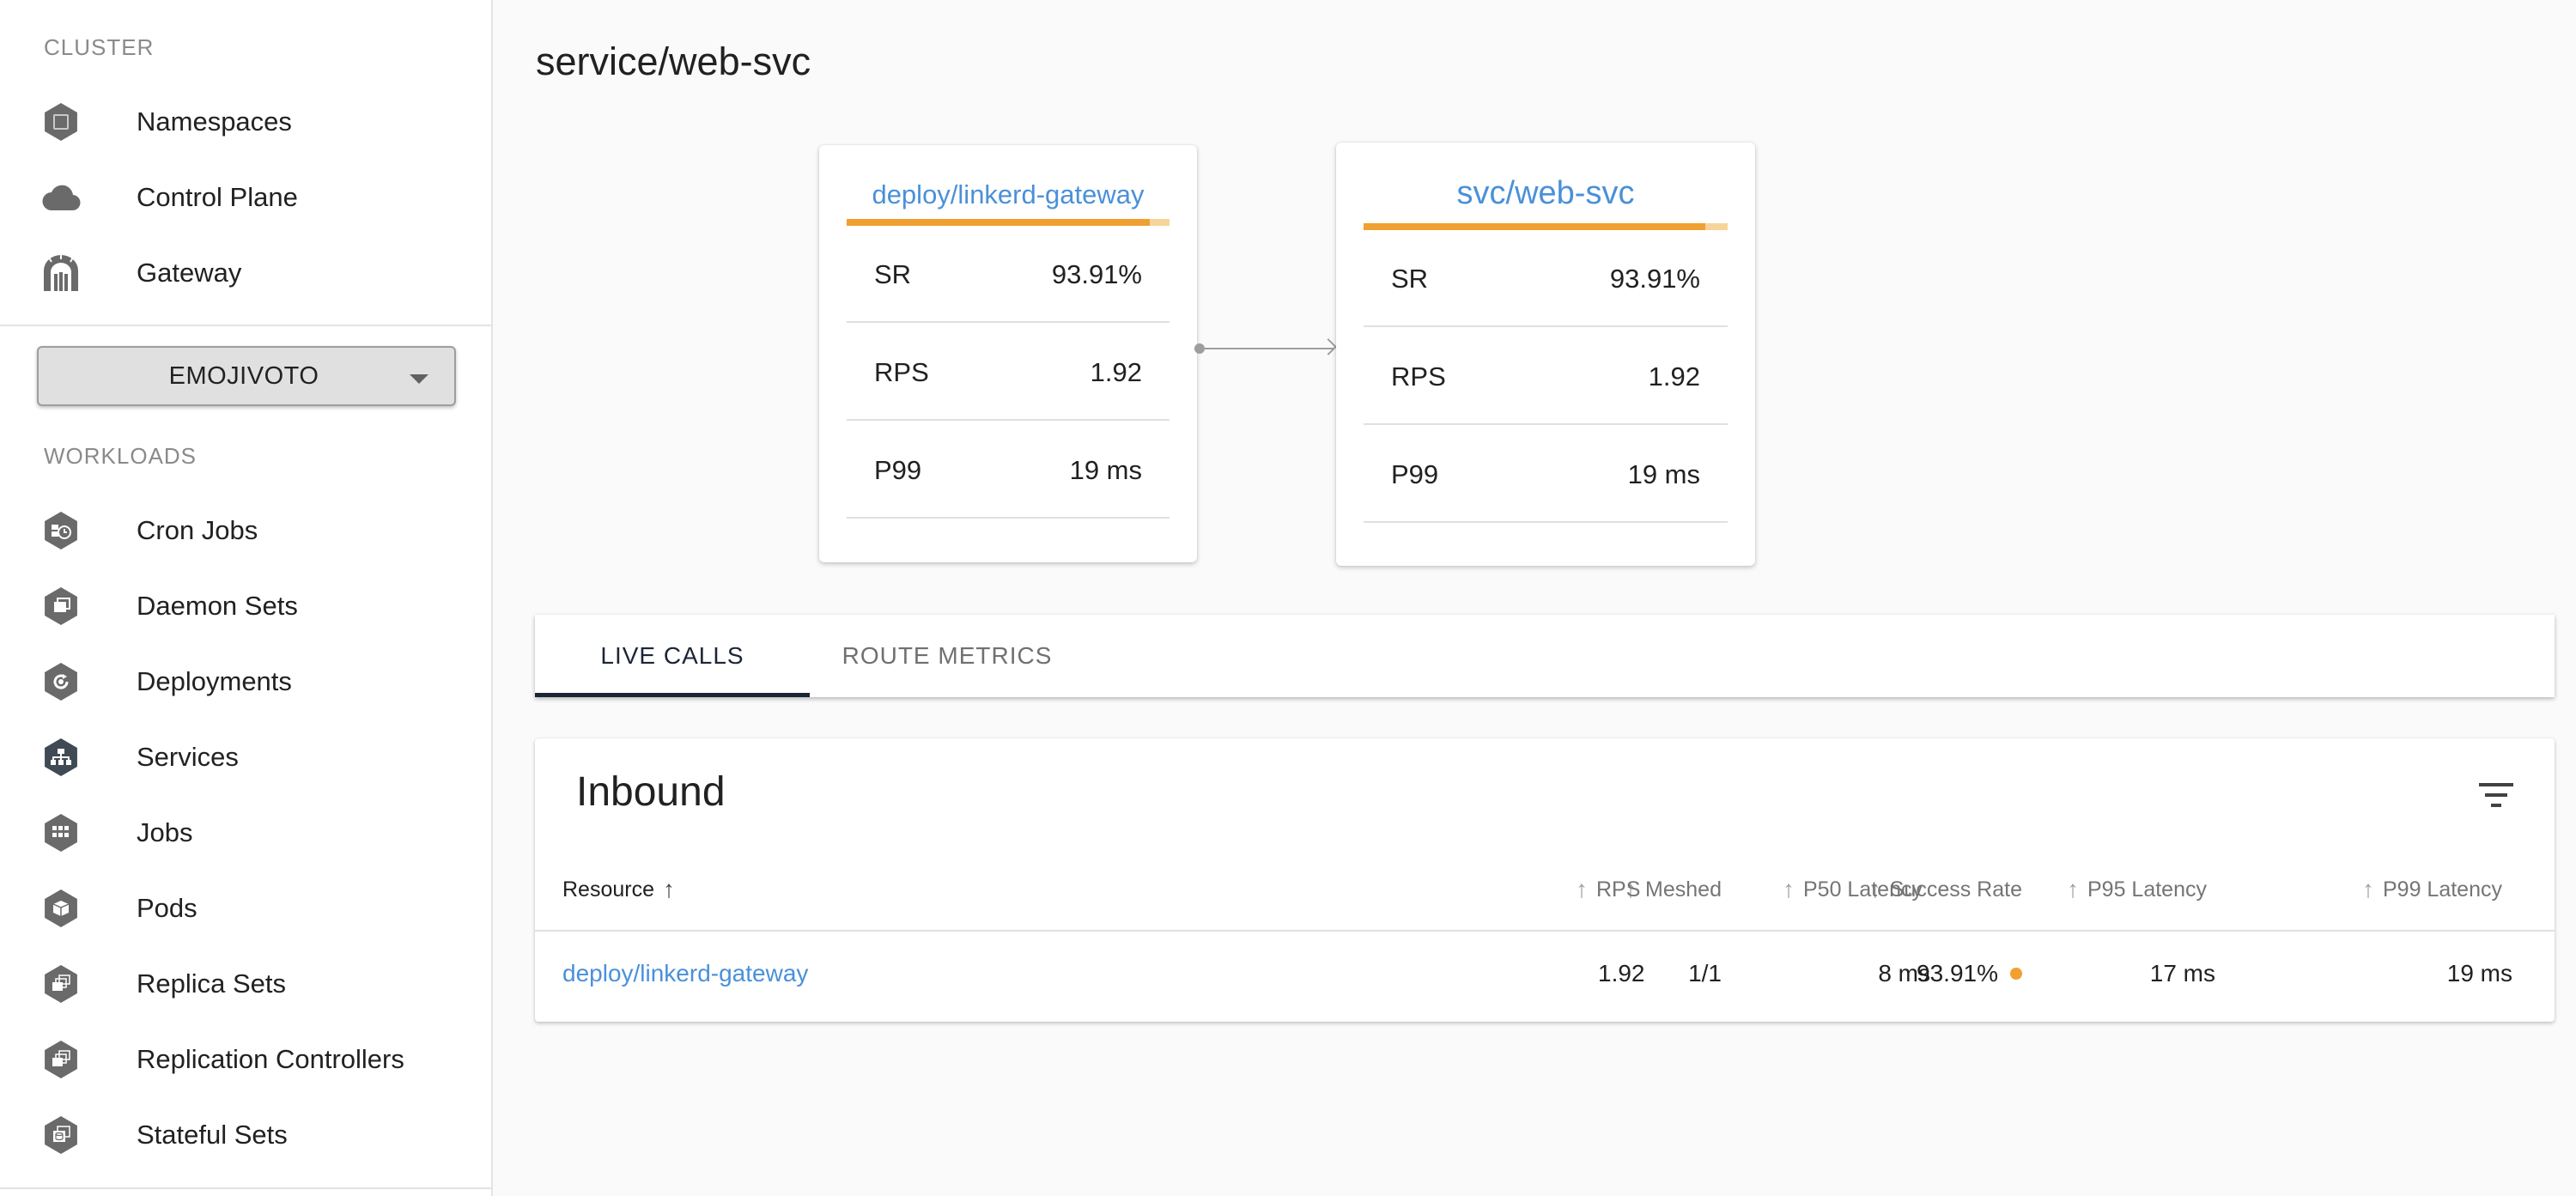  I want to click on sidebar-item-replica-sets: Replica Sets, so click(246, 984).